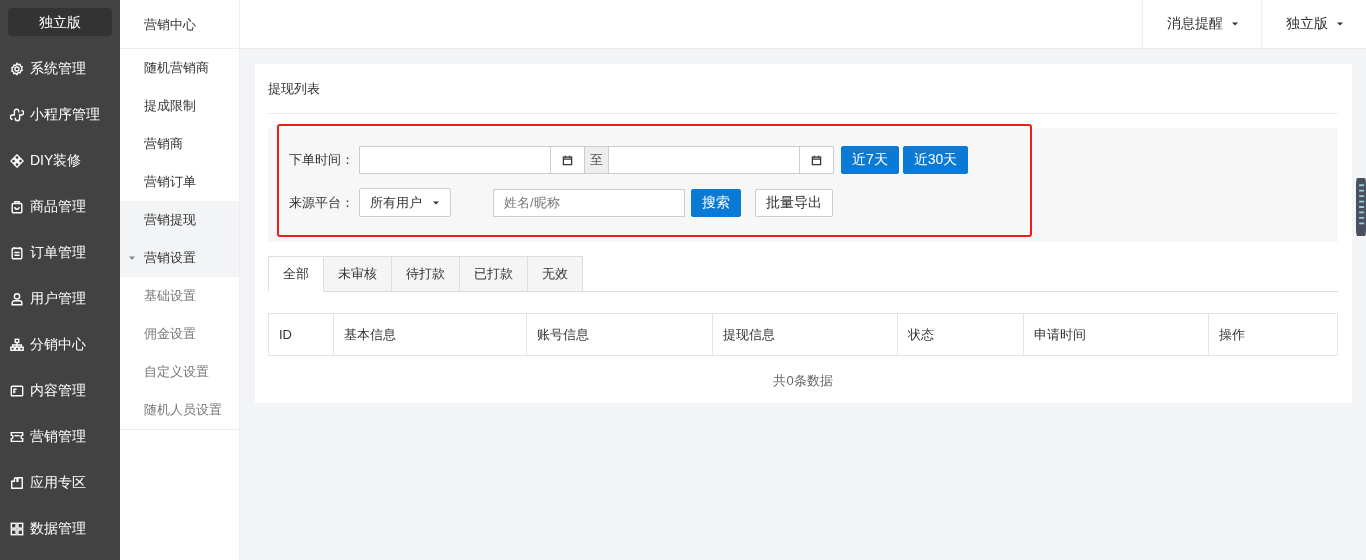 The width and height of the screenshot is (1366, 560). Describe the element at coordinates (60, 299) in the screenshot. I see `sidebar-item: 用户管理` at that location.